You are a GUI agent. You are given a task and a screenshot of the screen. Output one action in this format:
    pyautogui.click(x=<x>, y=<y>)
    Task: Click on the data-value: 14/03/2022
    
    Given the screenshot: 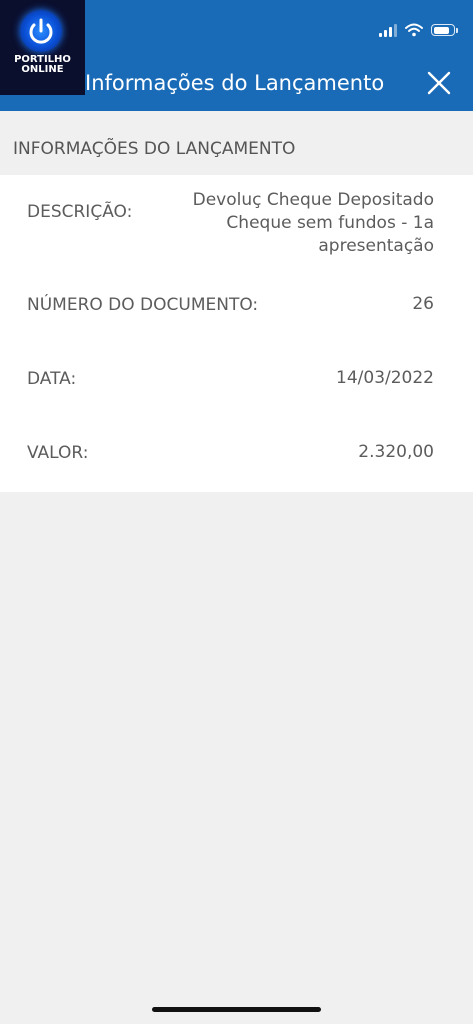 What is the action you would take?
    pyautogui.click(x=385, y=378)
    